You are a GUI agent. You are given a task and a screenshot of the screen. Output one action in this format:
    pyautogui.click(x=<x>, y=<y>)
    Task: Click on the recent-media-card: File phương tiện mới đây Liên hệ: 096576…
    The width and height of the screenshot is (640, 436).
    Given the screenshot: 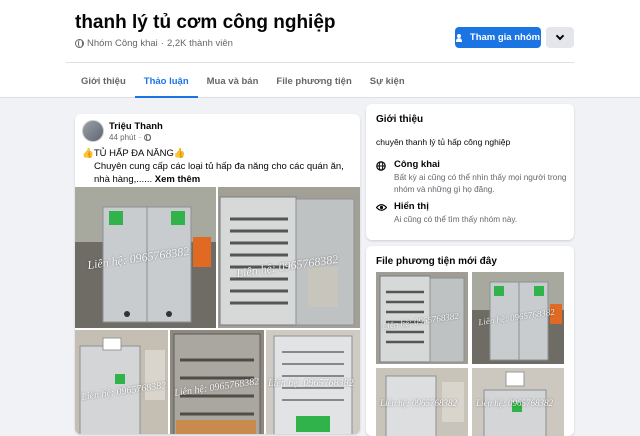 What is the action you would take?
    pyautogui.click(x=470, y=341)
    